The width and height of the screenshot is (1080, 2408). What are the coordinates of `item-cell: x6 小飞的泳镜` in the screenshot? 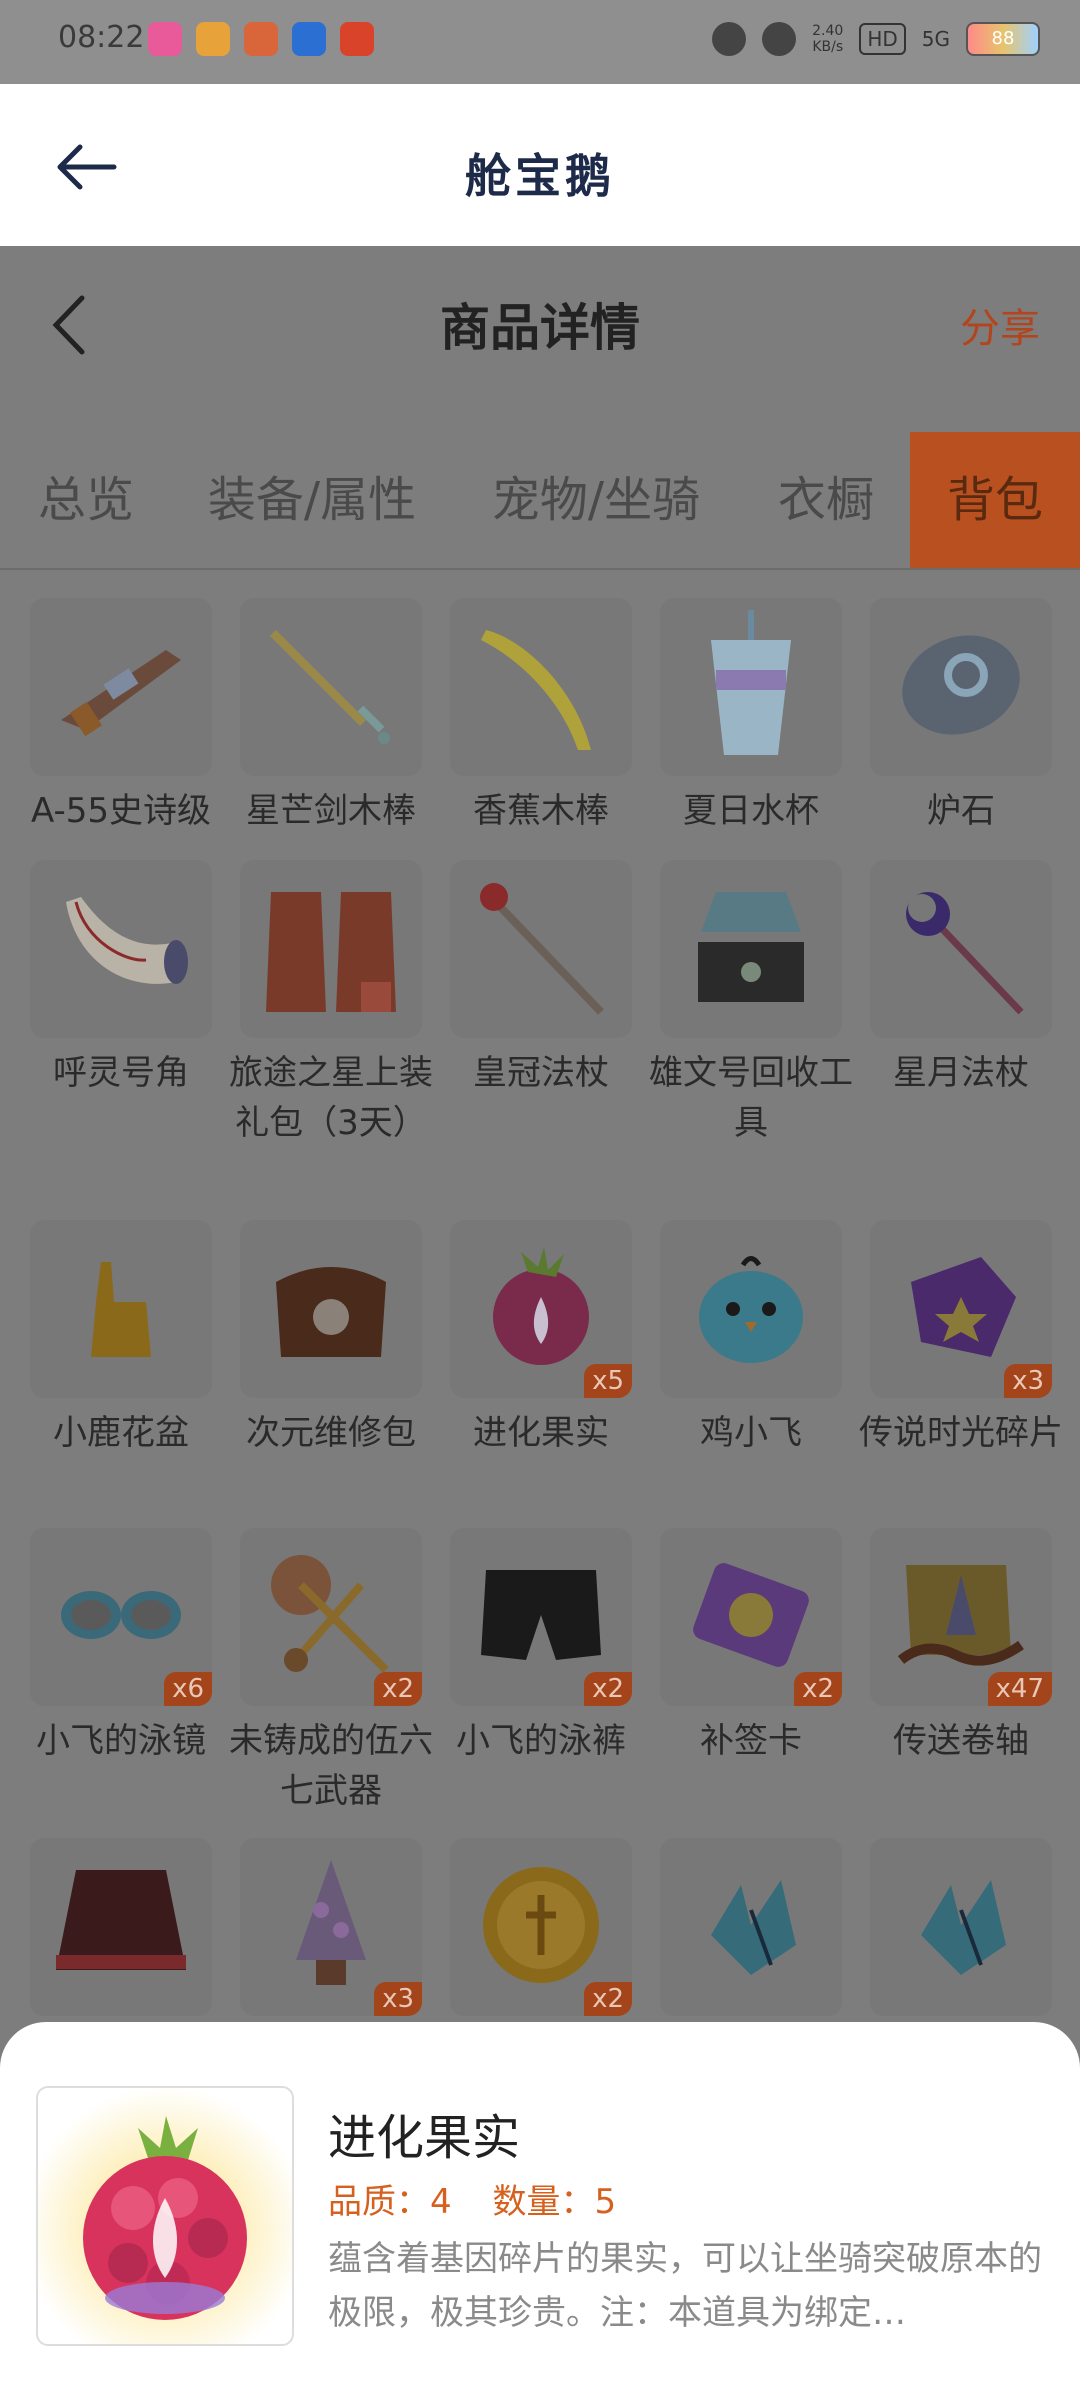 It's located at (121, 1647).